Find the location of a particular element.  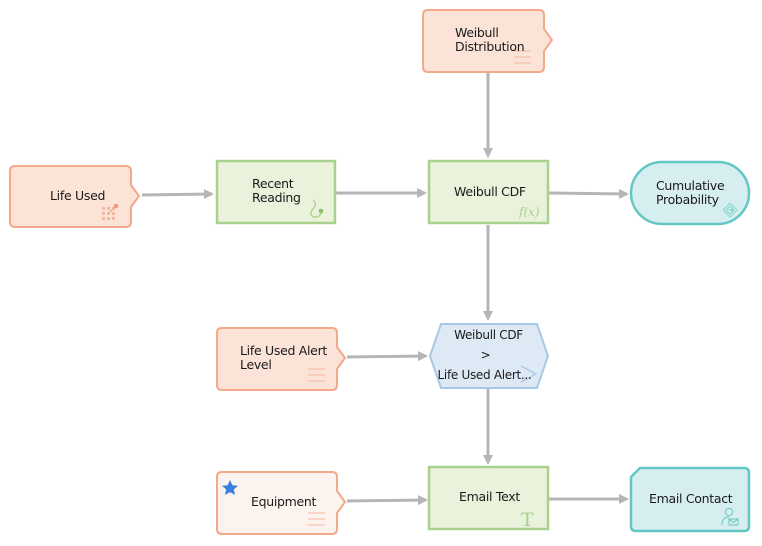

edge-life-used-to-recent-reading is located at coordinates (177, 194).